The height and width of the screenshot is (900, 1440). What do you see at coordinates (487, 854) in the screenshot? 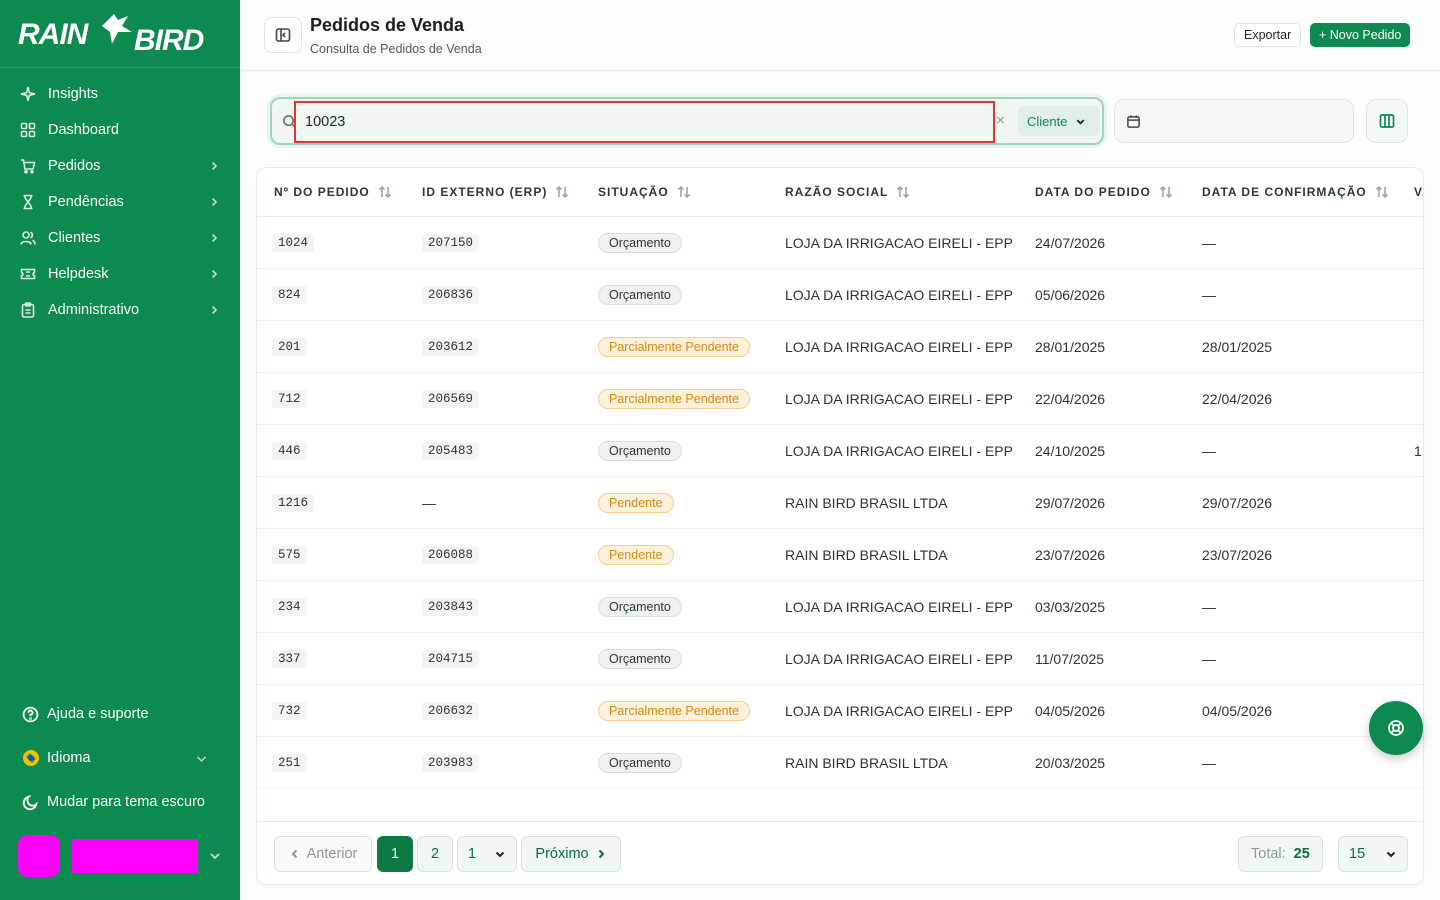
I see `page-select: 1` at bounding box center [487, 854].